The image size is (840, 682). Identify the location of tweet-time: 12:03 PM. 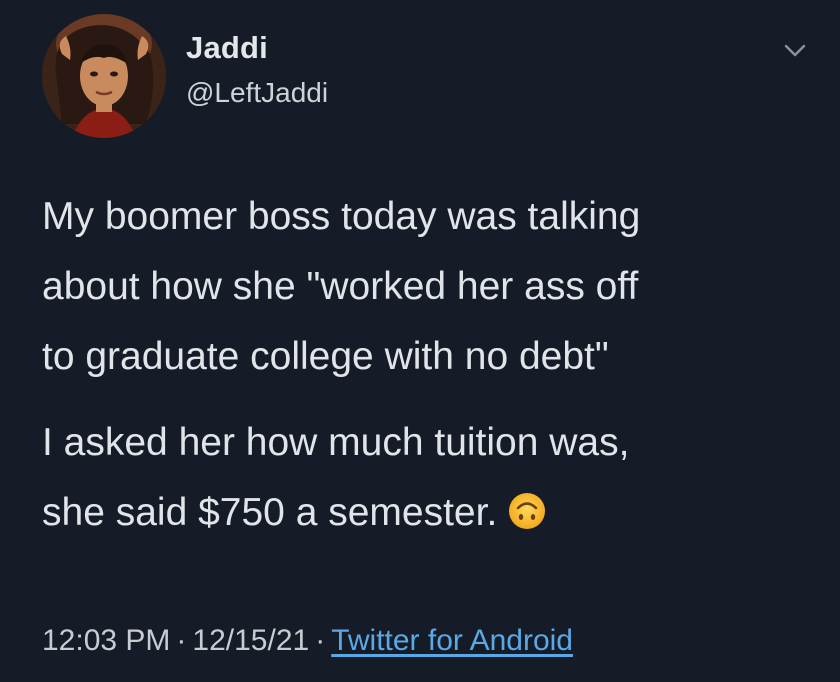
(106, 640).